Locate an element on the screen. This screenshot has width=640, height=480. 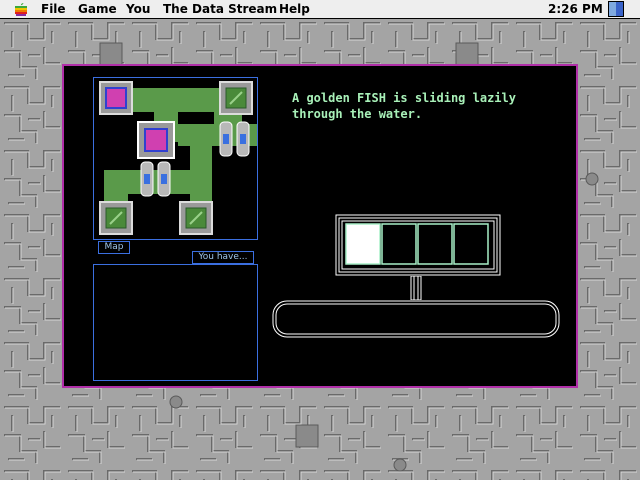
room-bottom-left is located at coordinates (116, 218).